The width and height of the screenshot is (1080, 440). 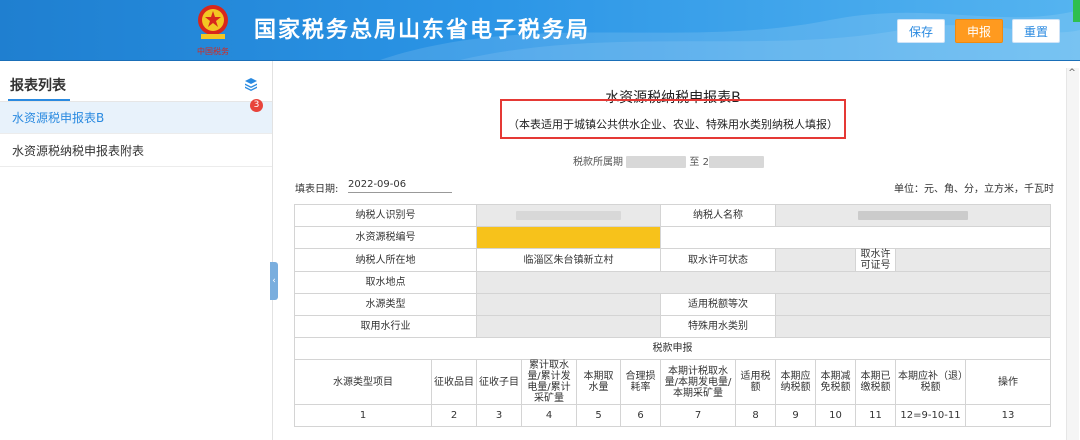 I want to click on column-number: 2, so click(x=454, y=415).